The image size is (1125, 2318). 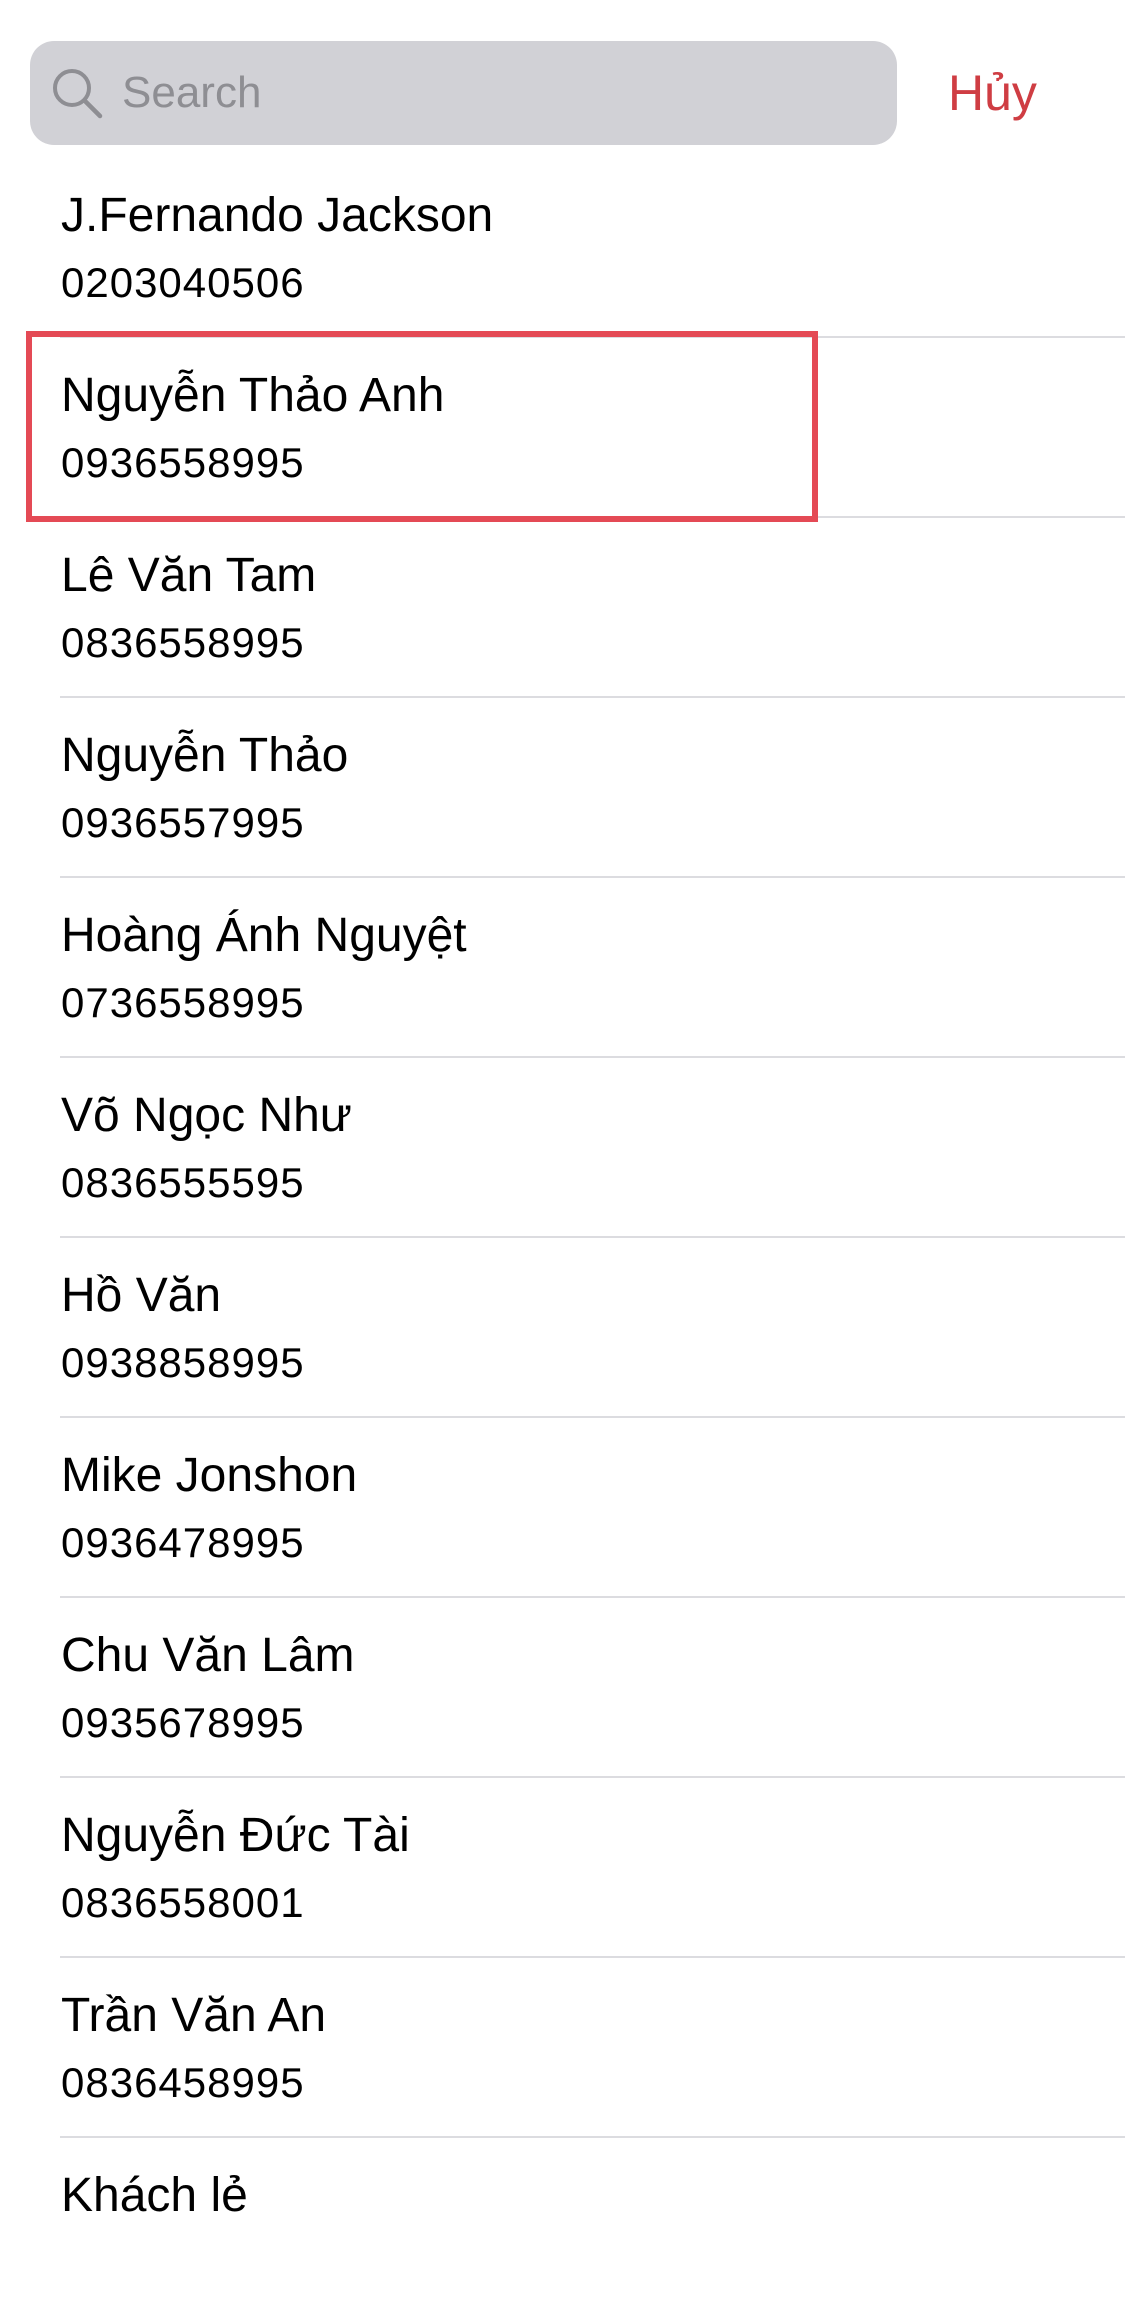 I want to click on contact-row: Lê Văn Tam 0836558995, so click(x=562, y=608).